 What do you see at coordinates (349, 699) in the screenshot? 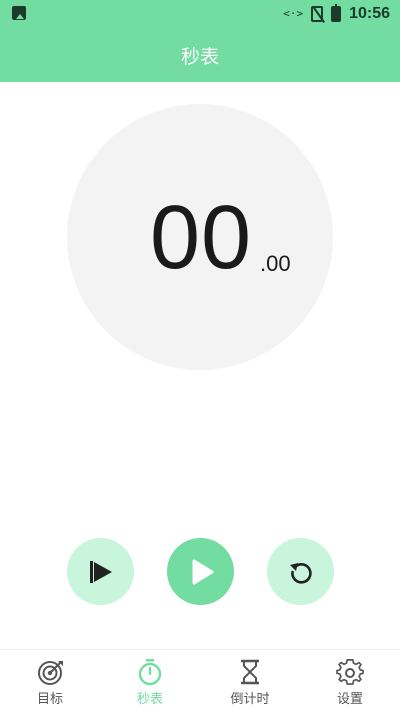
I see `tab-label: 设置` at bounding box center [349, 699].